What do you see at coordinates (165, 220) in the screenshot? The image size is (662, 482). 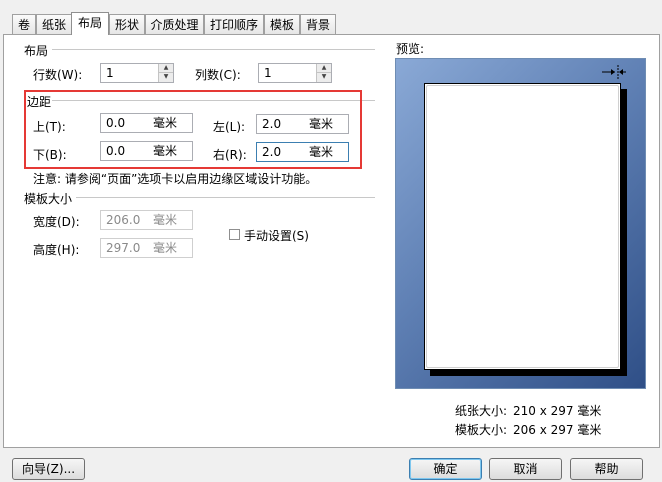 I see `template-width-unit: 毫米` at bounding box center [165, 220].